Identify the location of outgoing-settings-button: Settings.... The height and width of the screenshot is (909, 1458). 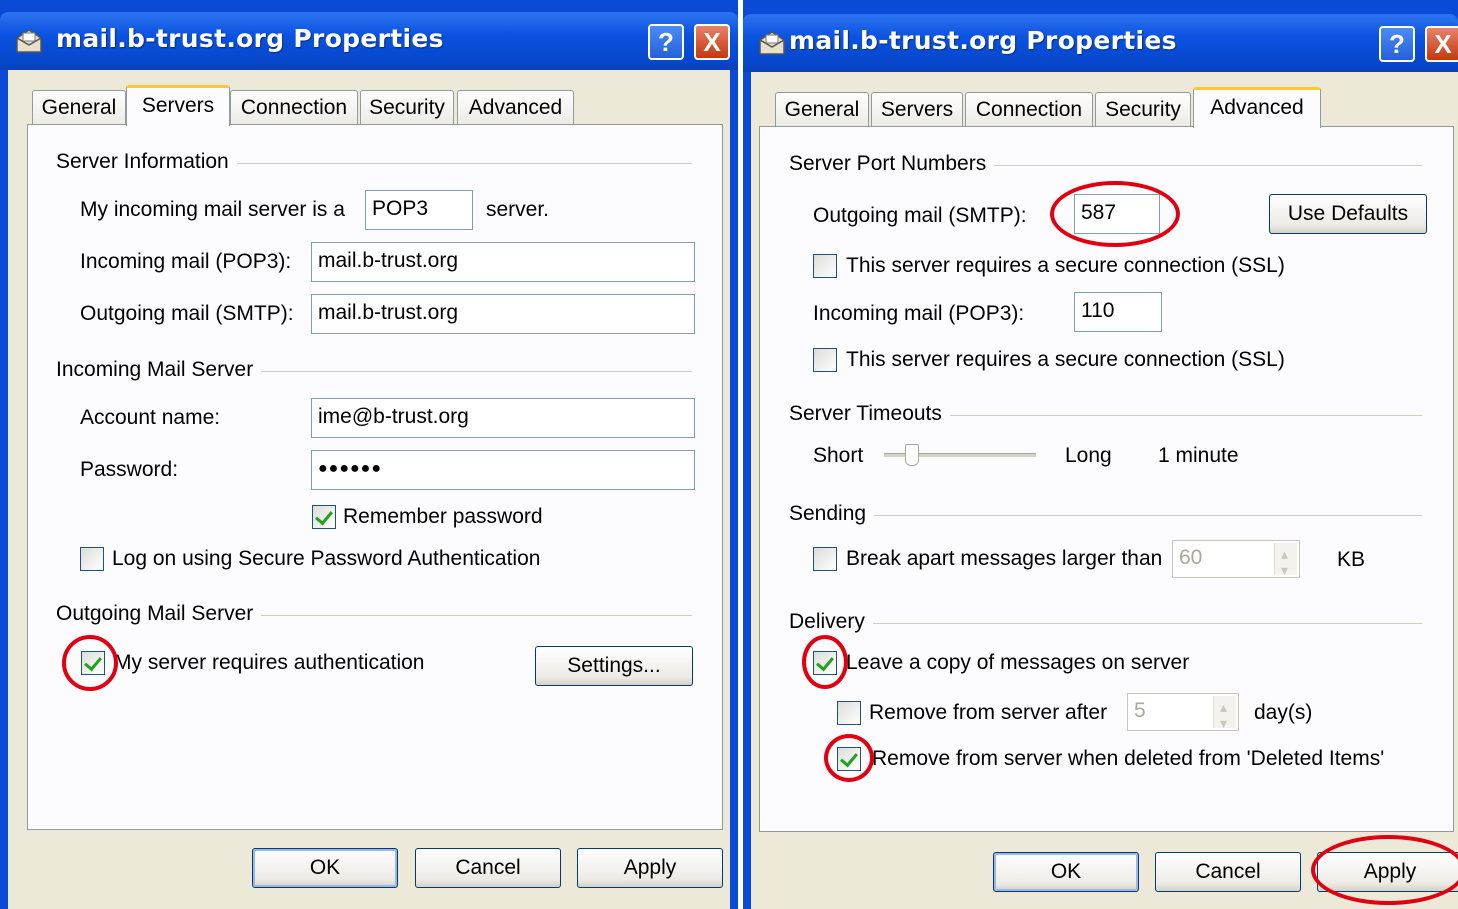
(614, 666).